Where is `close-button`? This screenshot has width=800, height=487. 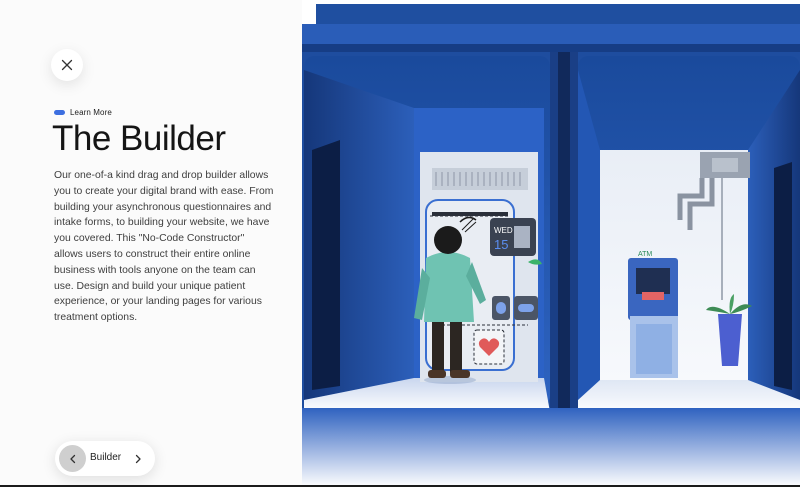 close-button is located at coordinates (67, 65).